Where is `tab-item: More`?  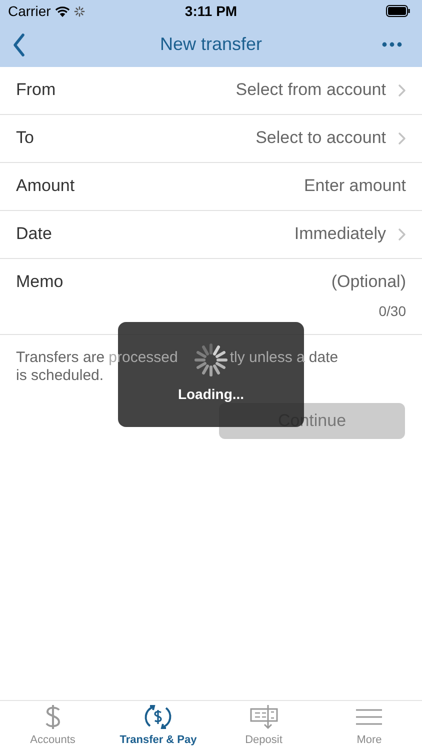
tab-item: More is located at coordinates (369, 725).